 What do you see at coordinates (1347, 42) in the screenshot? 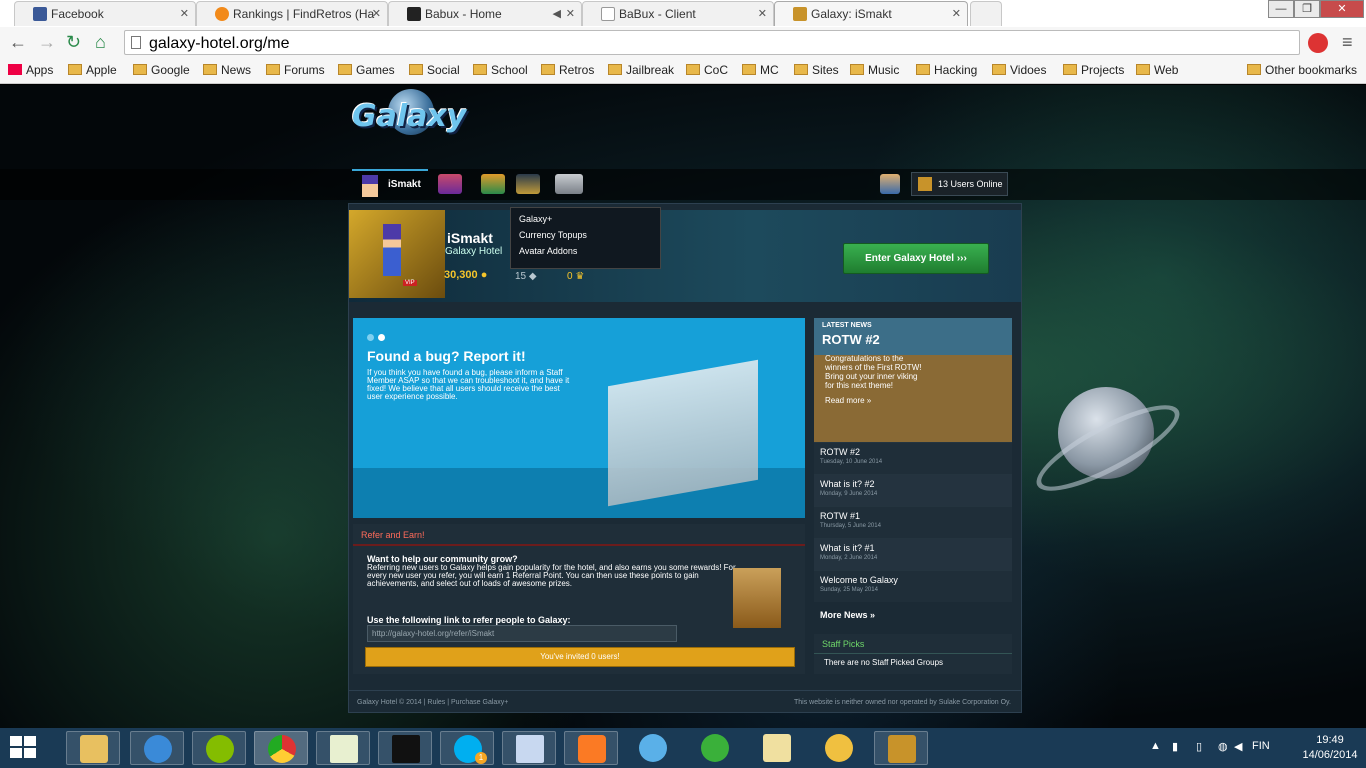
I see `menu-icon: ≡` at bounding box center [1347, 42].